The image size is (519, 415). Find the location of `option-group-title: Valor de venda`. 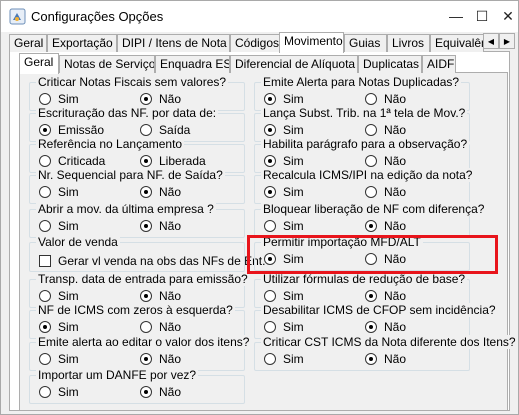

option-group-title: Valor de venda is located at coordinates (78, 242).